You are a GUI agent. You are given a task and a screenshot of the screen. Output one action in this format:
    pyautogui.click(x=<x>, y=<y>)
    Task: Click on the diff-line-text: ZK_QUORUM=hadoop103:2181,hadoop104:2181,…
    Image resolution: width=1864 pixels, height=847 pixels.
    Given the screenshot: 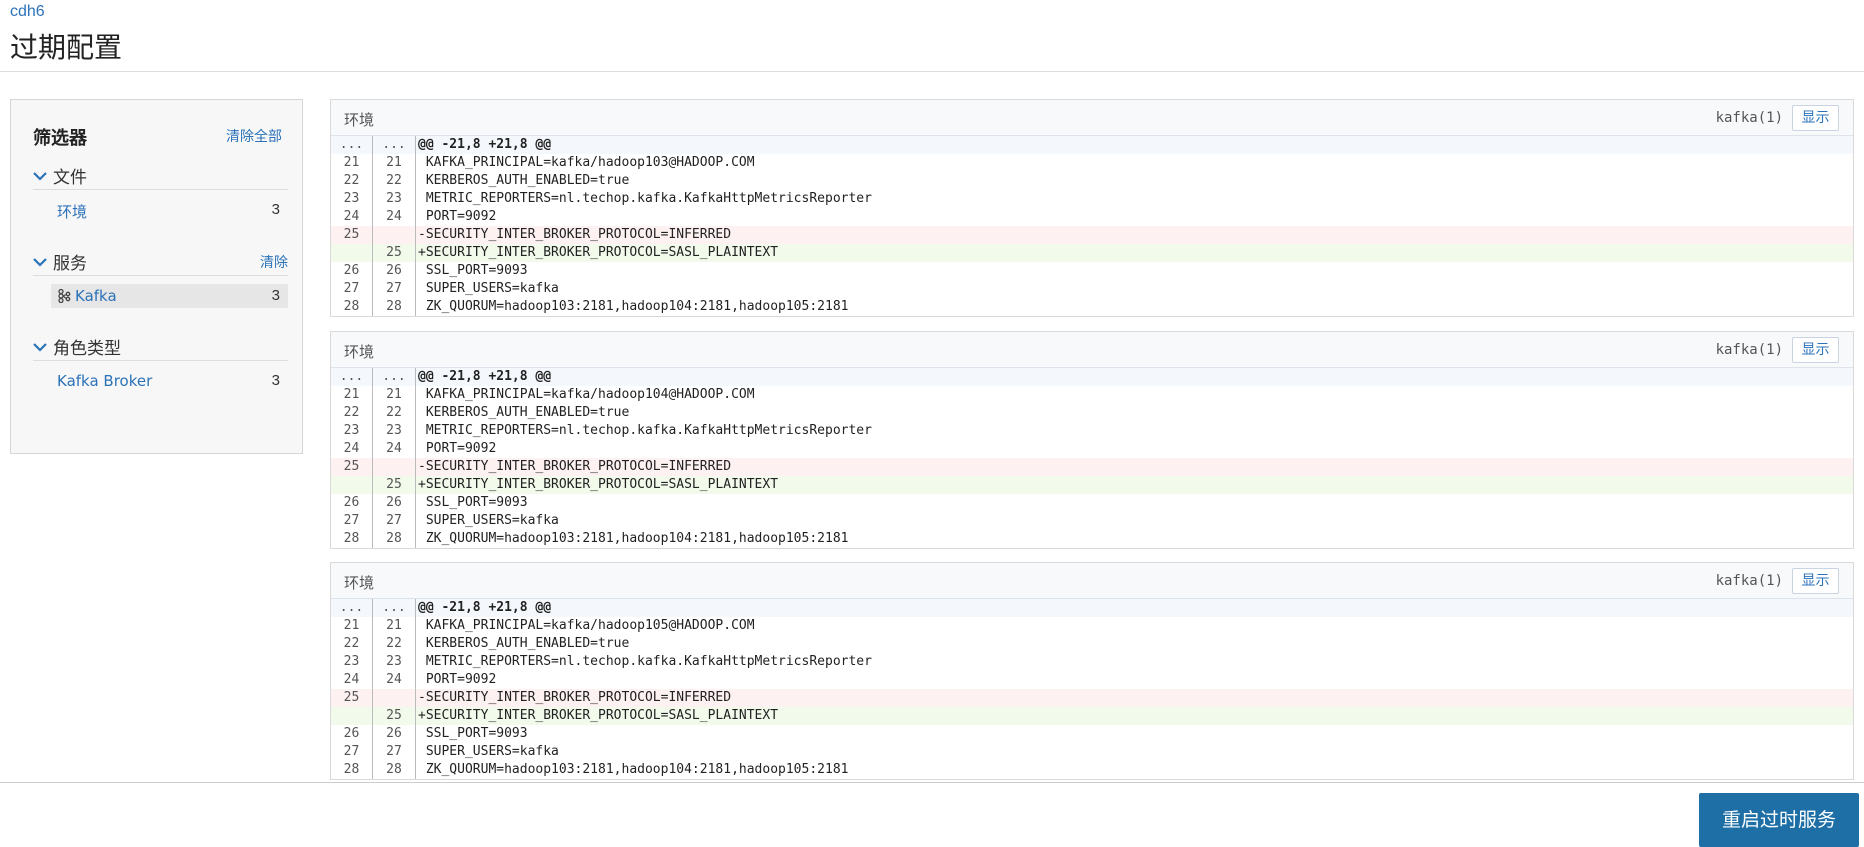 What is the action you would take?
    pyautogui.click(x=633, y=769)
    